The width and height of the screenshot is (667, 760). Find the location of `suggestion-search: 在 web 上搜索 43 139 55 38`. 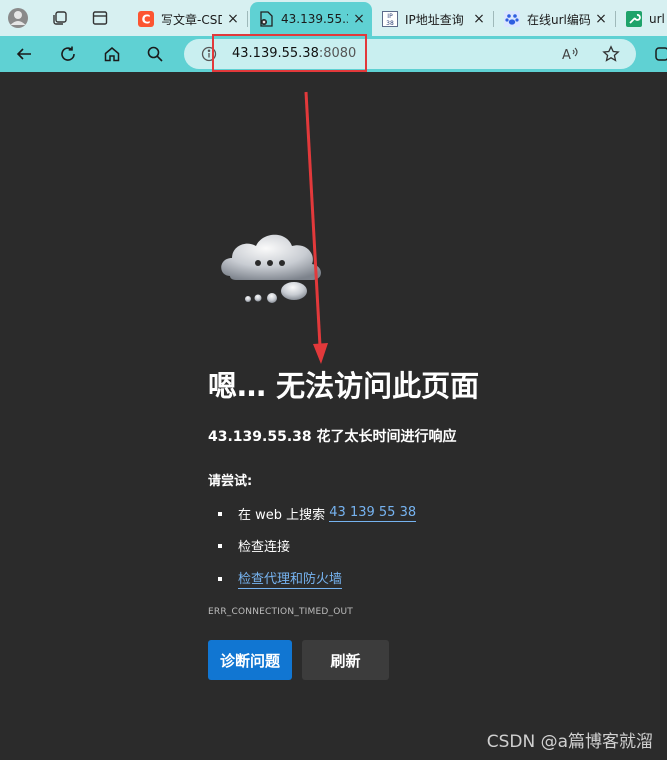

suggestion-search: 在 web 上搜索 43 139 55 38 is located at coordinates (317, 513).